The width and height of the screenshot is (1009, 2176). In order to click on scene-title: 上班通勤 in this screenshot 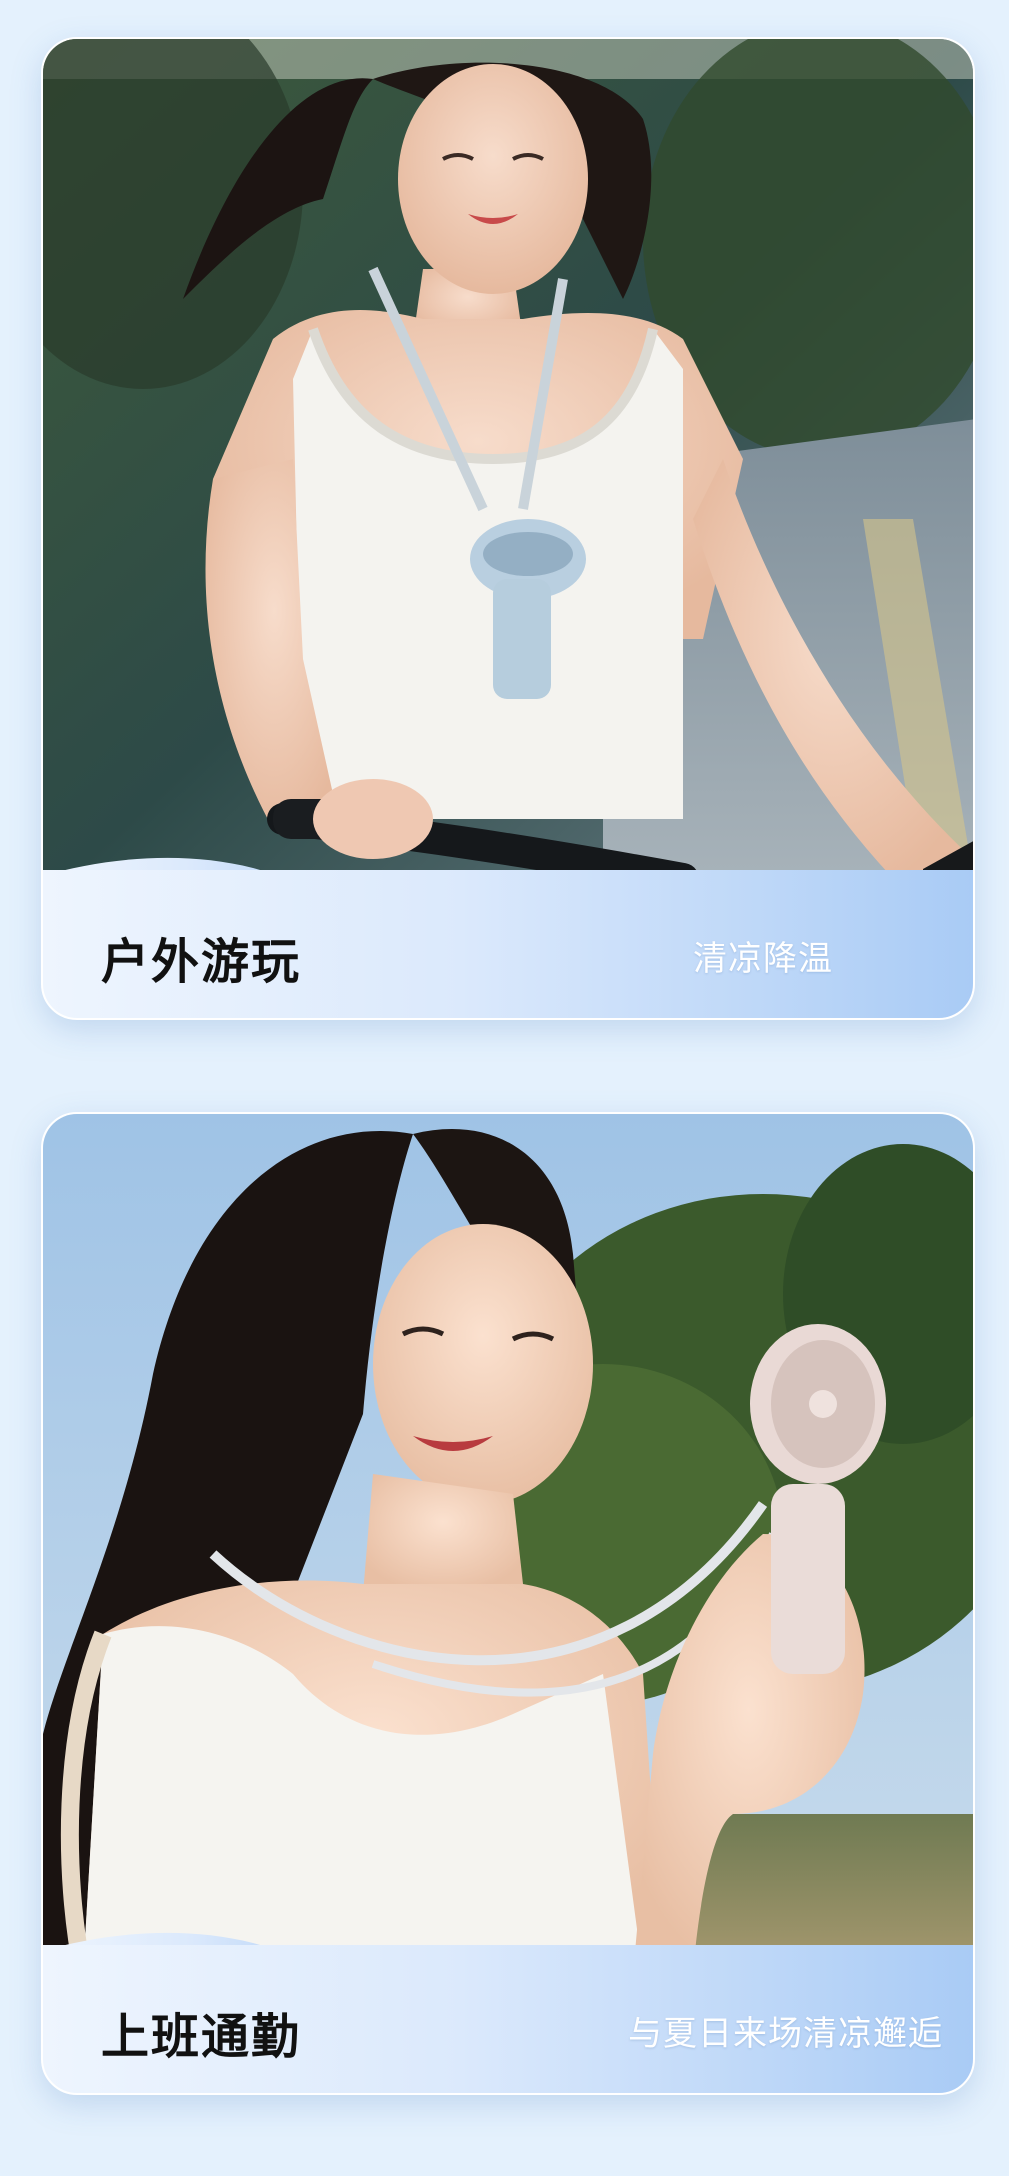, I will do `click(201, 2037)`.